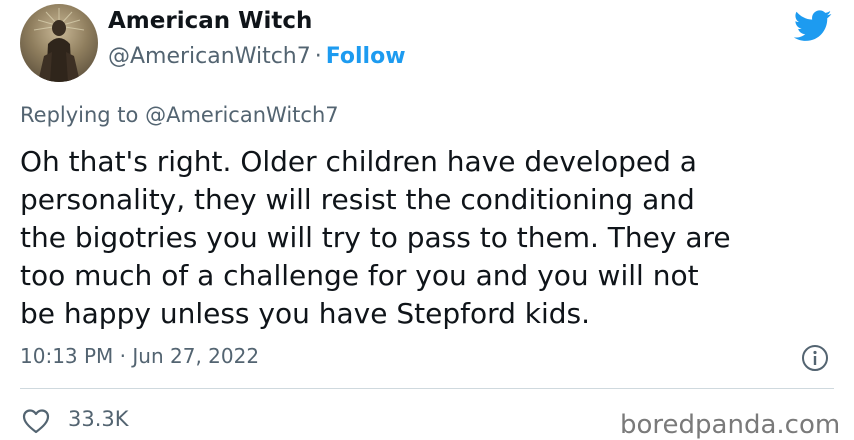 The height and width of the screenshot is (440, 854). Describe the element at coordinates (427, 388) in the screenshot. I see `divider` at that location.